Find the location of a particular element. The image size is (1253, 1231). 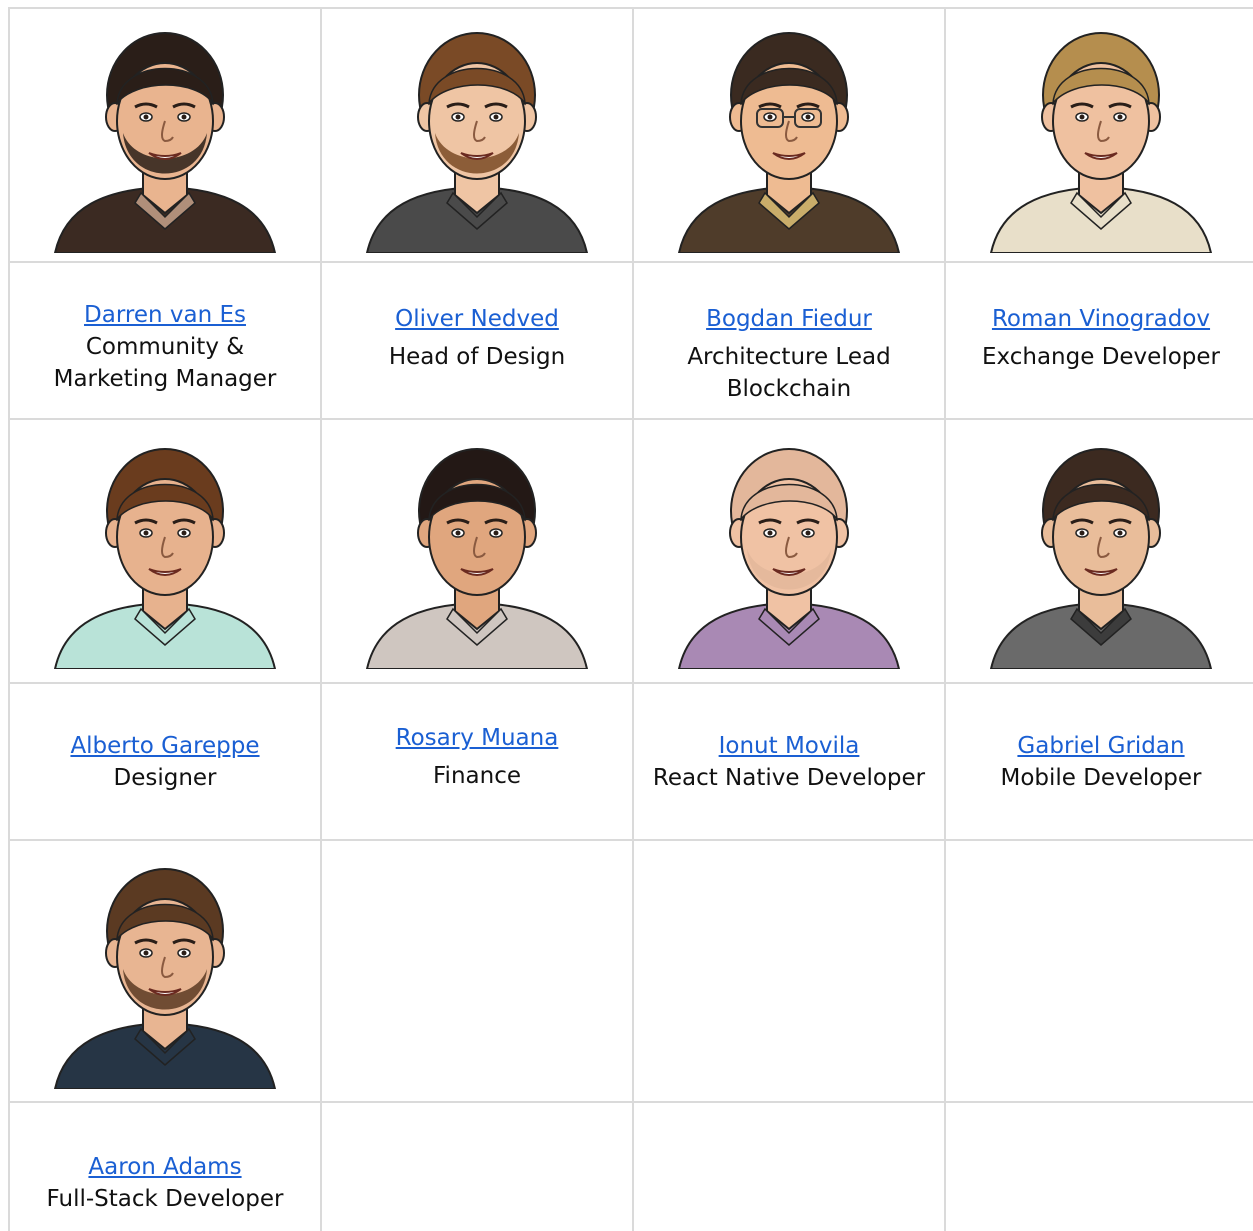

member-role: Head of Design is located at coordinates (477, 357).